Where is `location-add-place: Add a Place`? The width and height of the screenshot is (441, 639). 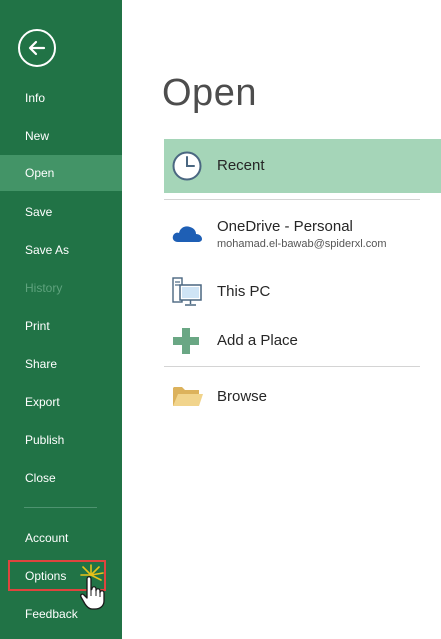
location-add-place: Add a Place is located at coordinates (302, 341).